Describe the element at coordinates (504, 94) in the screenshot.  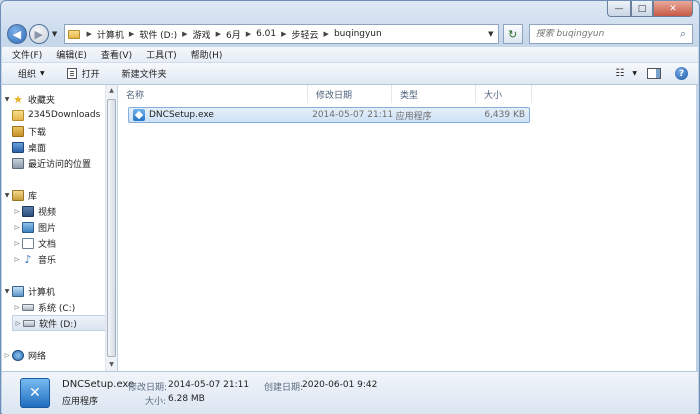
I see `column-header-size: 大小` at that location.